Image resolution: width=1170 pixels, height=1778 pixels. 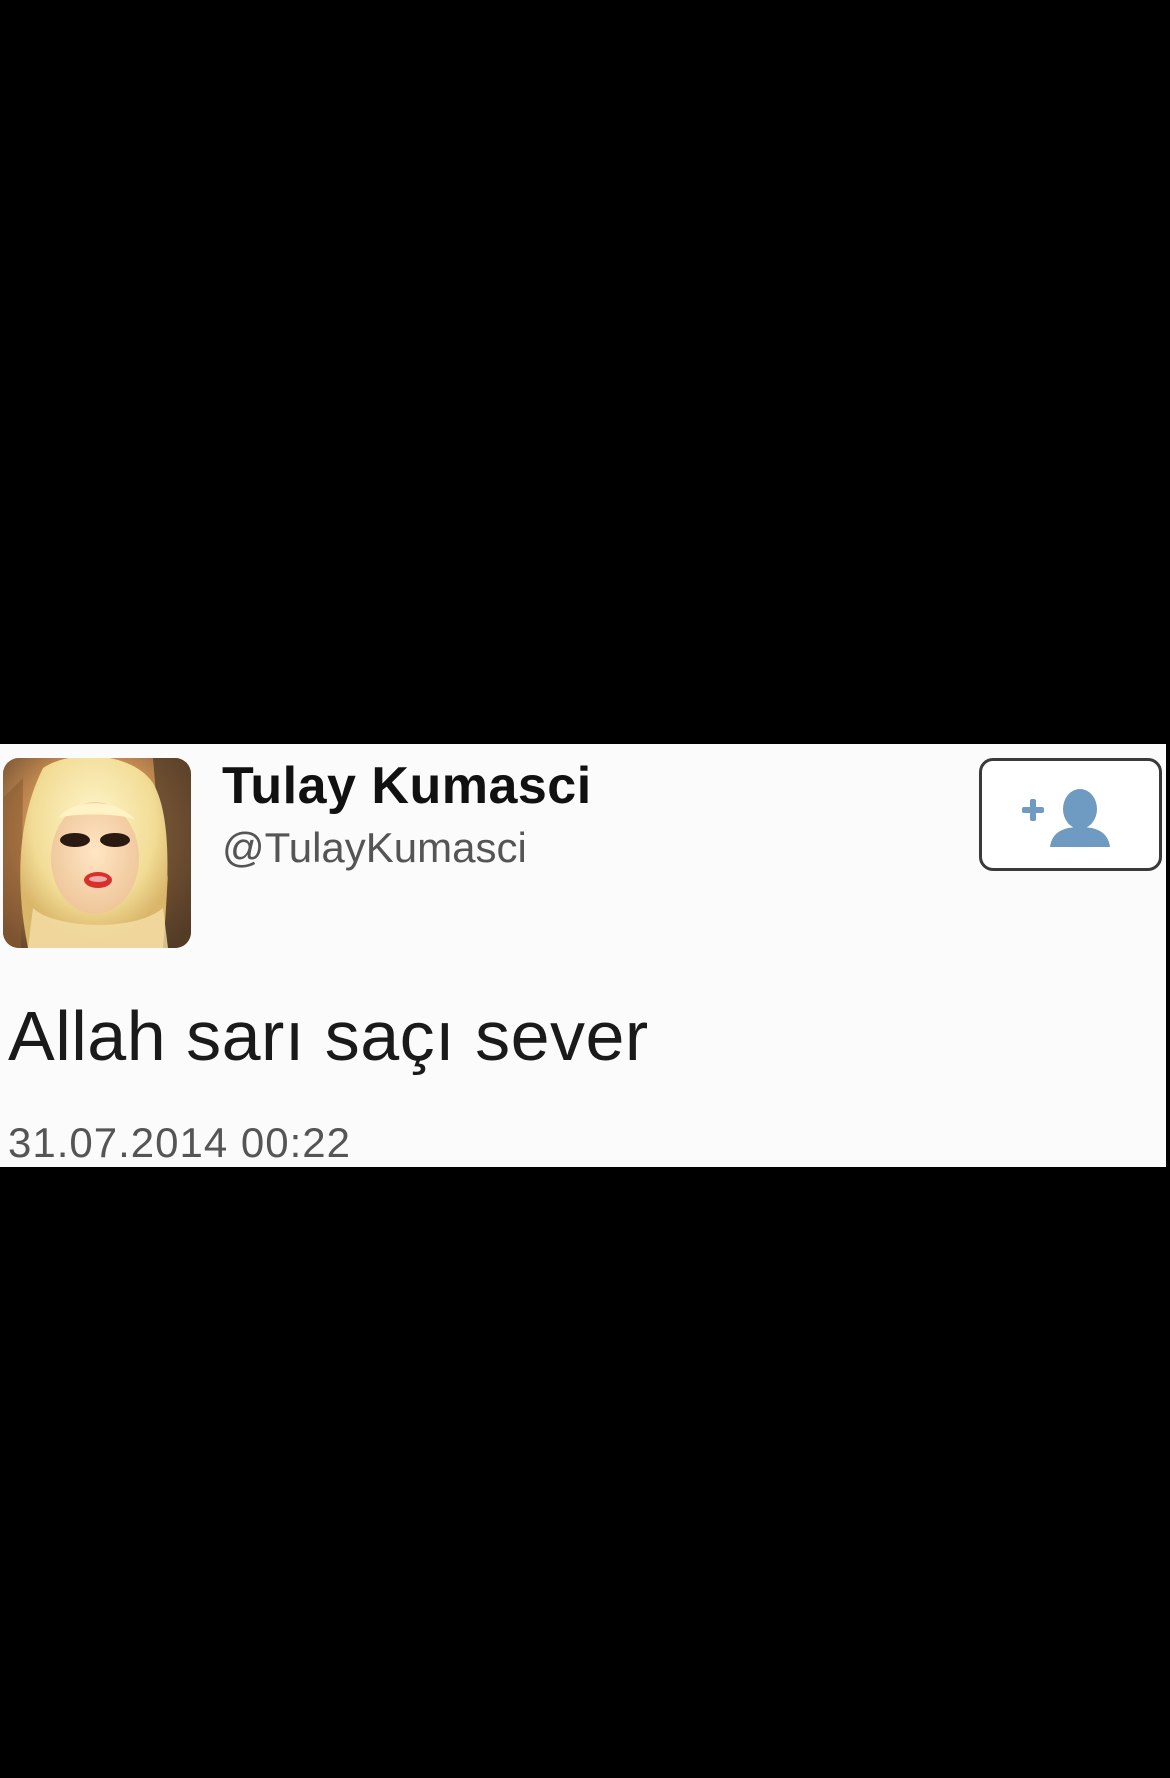 I want to click on follow-button, so click(x=1070, y=814).